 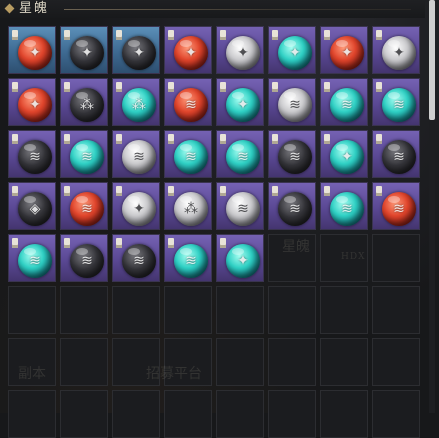 What do you see at coordinates (353, 257) in the screenshot?
I see `background-label-4: HDX` at bounding box center [353, 257].